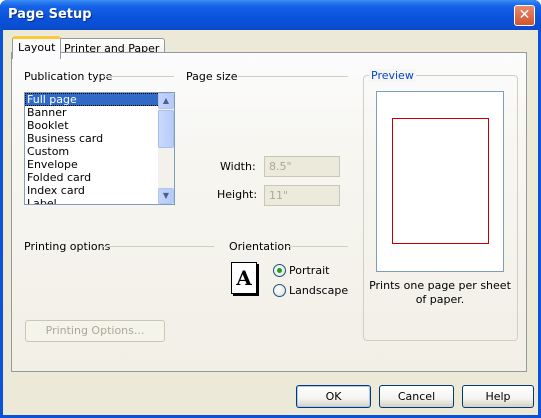  What do you see at coordinates (99, 200) in the screenshot?
I see `list-item: Label` at bounding box center [99, 200].